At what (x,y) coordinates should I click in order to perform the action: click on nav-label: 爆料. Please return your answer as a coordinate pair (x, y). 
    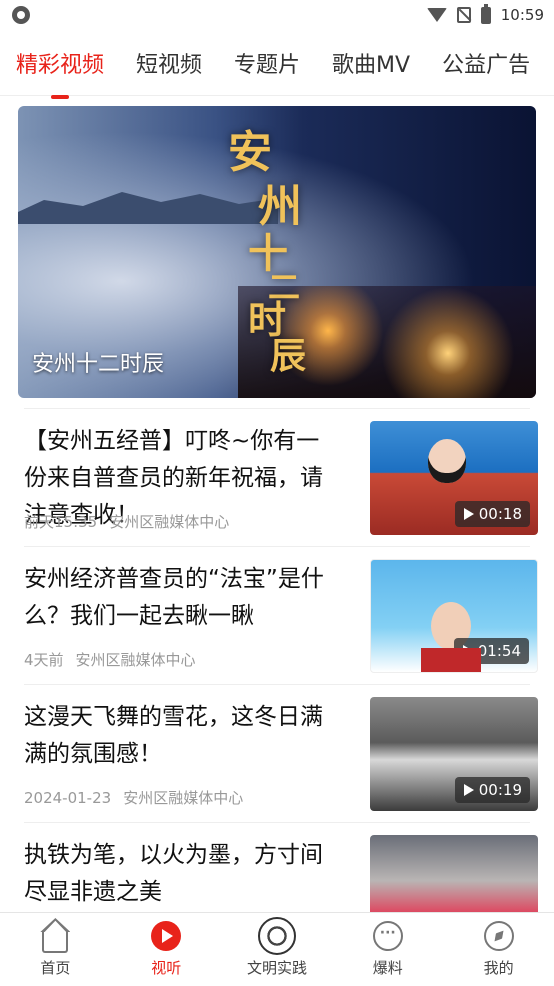
    Looking at the image, I should click on (387, 968).